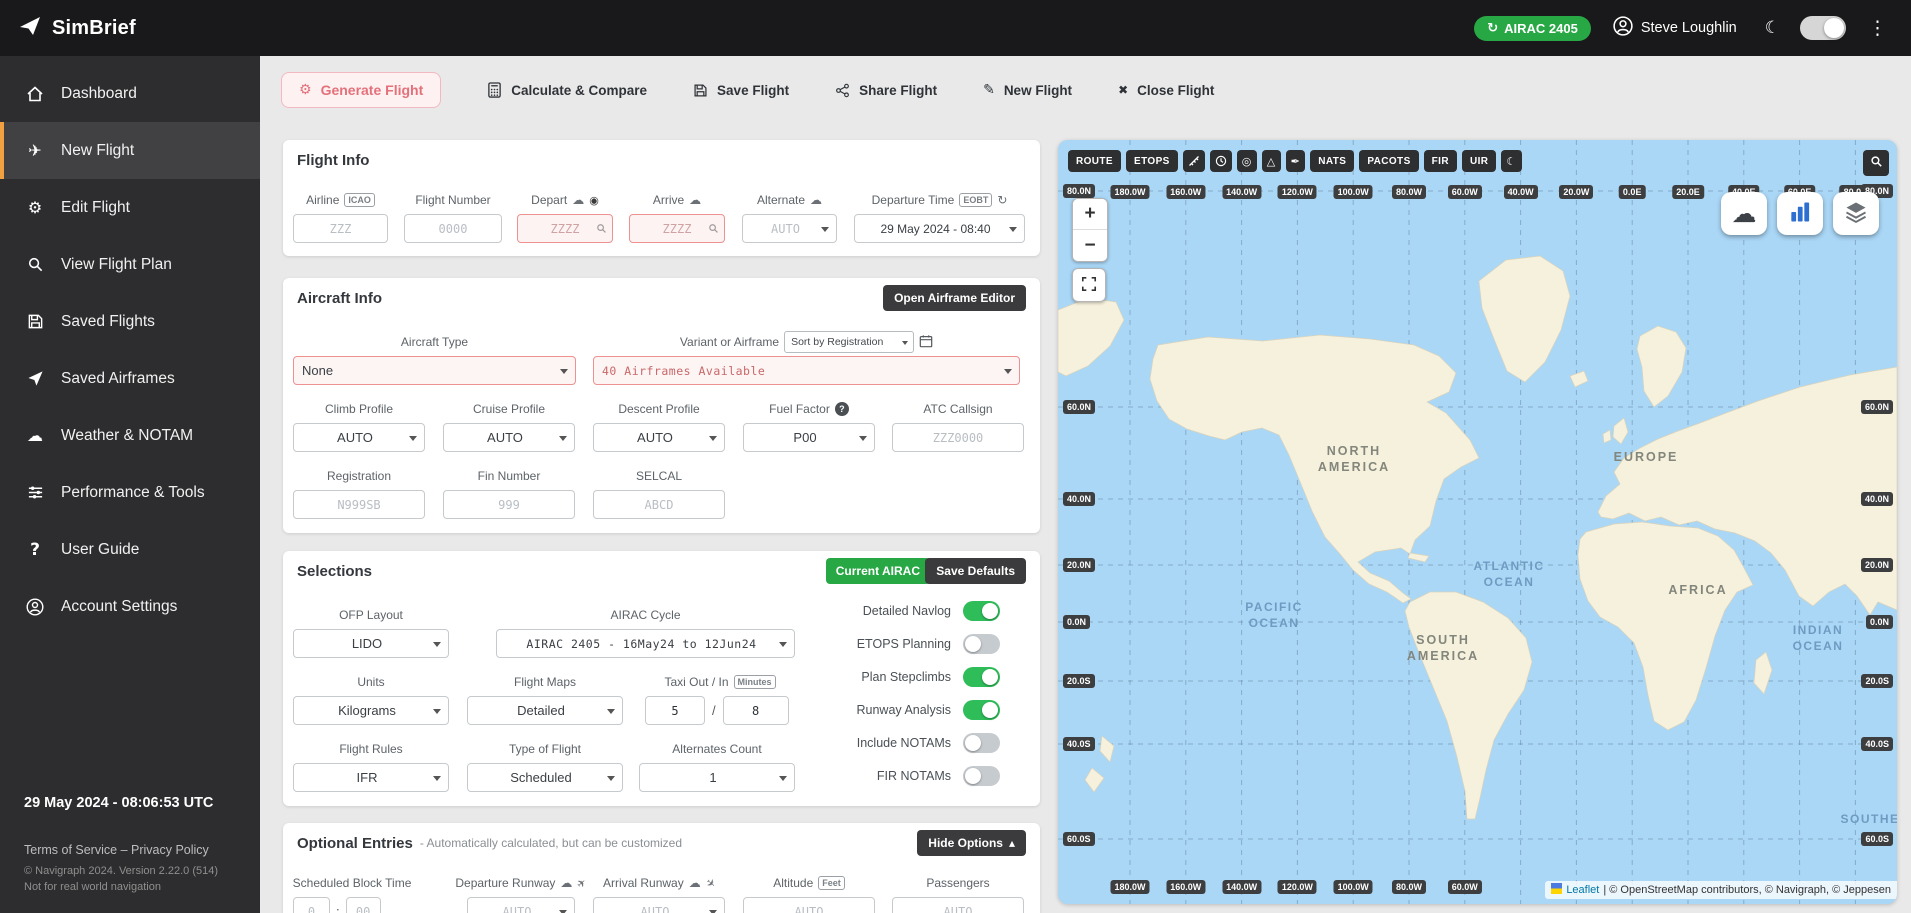 The width and height of the screenshot is (1911, 913). I want to click on refresh-icon: ↻, so click(1002, 200).